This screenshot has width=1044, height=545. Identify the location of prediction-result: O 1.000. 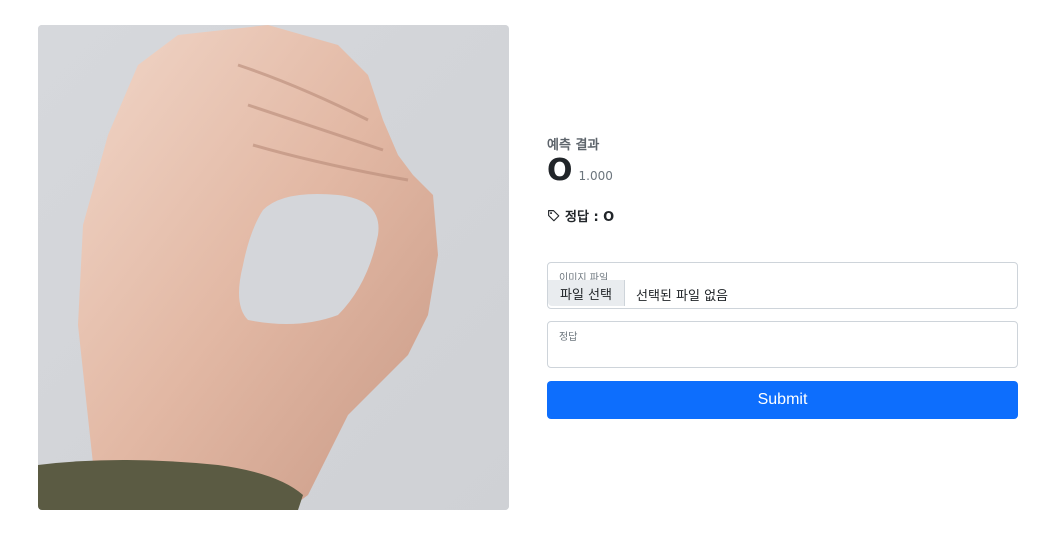
(580, 171).